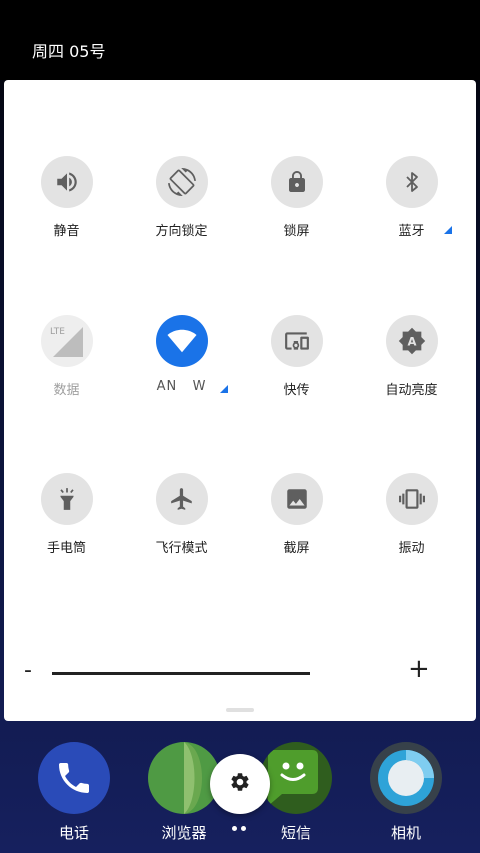 This screenshot has height=853, width=480. Describe the element at coordinates (182, 499) in the screenshot. I see `airplane-icon` at that location.